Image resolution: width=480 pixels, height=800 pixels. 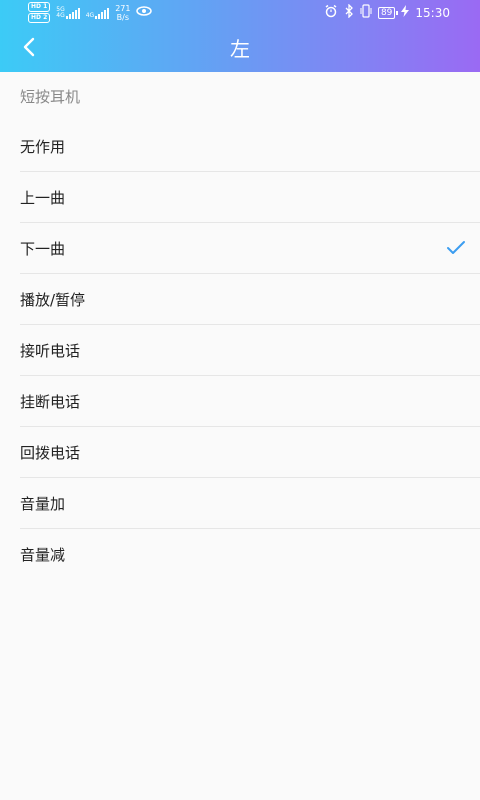 What do you see at coordinates (50, 402) in the screenshot?
I see `option-label: 挂断电话` at bounding box center [50, 402].